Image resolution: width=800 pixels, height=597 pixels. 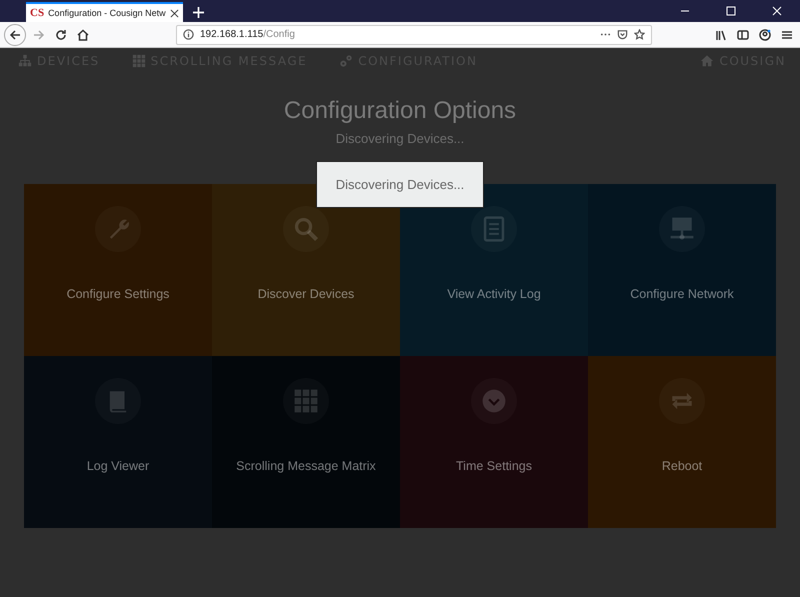 I want to click on tile-label: View Activity Log, so click(x=494, y=294).